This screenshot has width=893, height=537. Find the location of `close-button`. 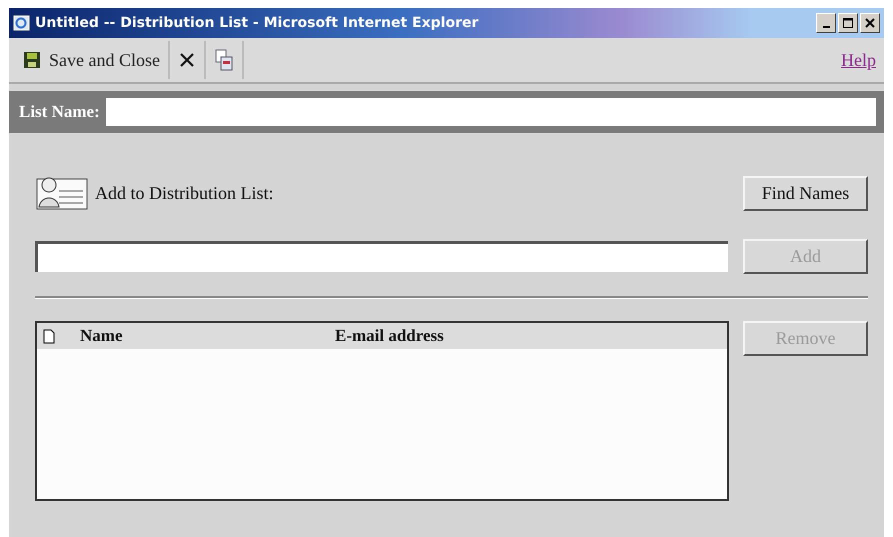

close-button is located at coordinates (870, 23).